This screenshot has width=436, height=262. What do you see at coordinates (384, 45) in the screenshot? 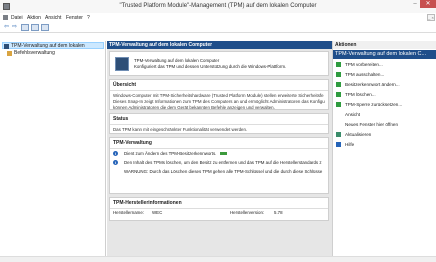
I see `actions-header: Aktionen` at bounding box center [384, 45].